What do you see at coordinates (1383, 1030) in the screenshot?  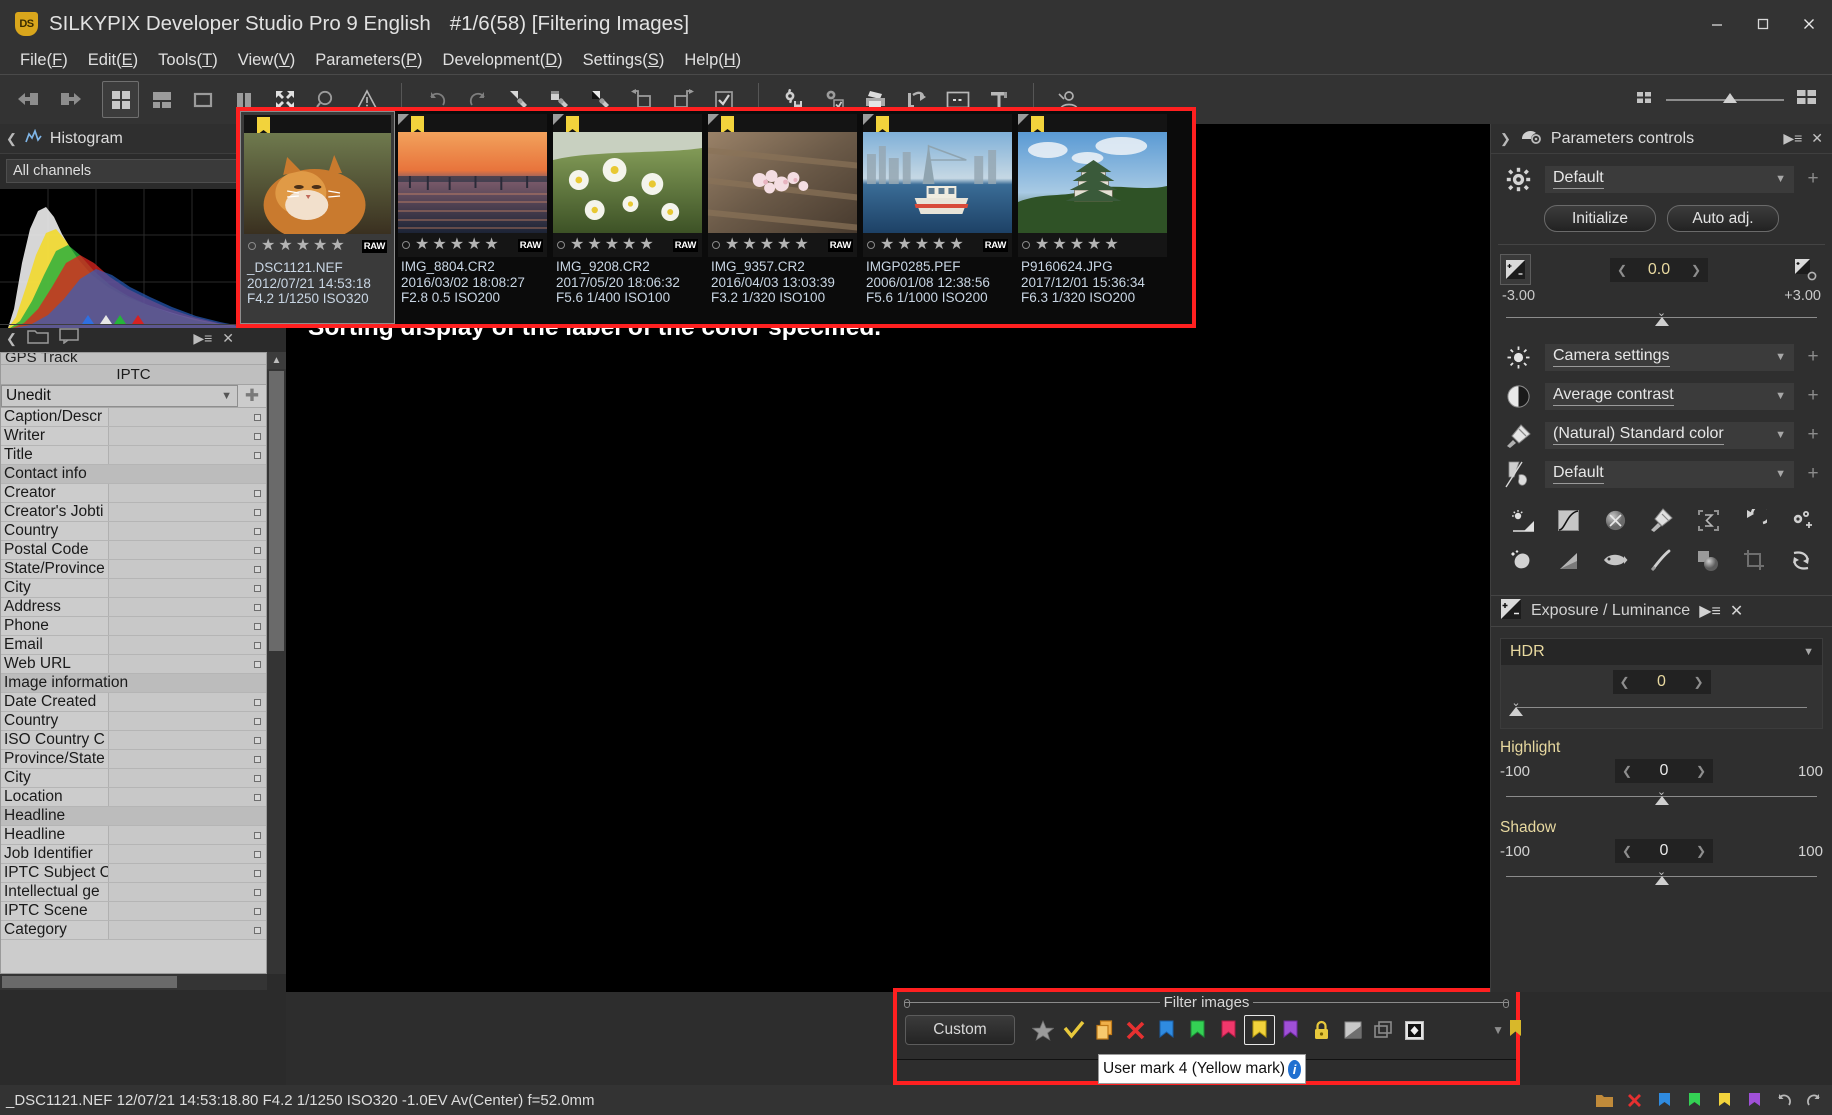 I see `duplicate-filter-icon` at bounding box center [1383, 1030].